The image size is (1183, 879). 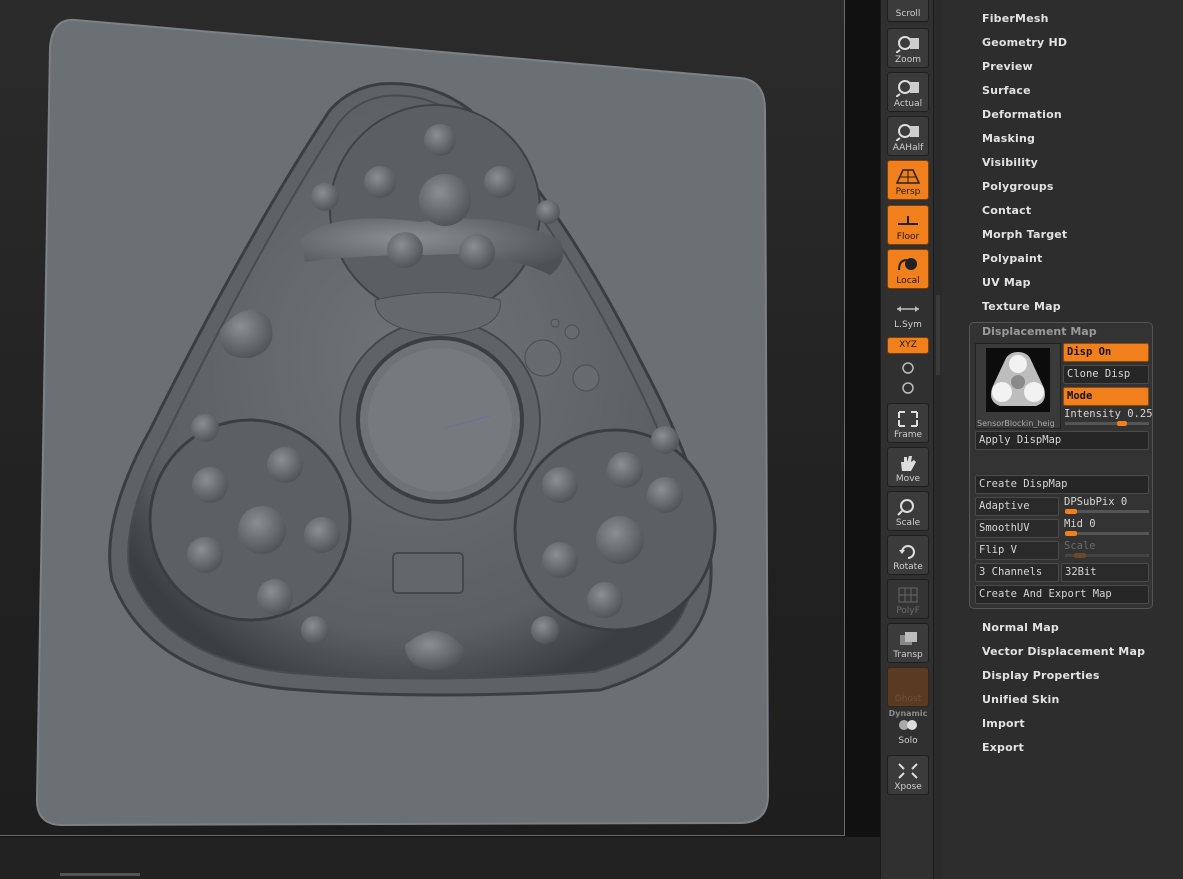 I want to click on solo-label: Solo, so click(x=908, y=741).